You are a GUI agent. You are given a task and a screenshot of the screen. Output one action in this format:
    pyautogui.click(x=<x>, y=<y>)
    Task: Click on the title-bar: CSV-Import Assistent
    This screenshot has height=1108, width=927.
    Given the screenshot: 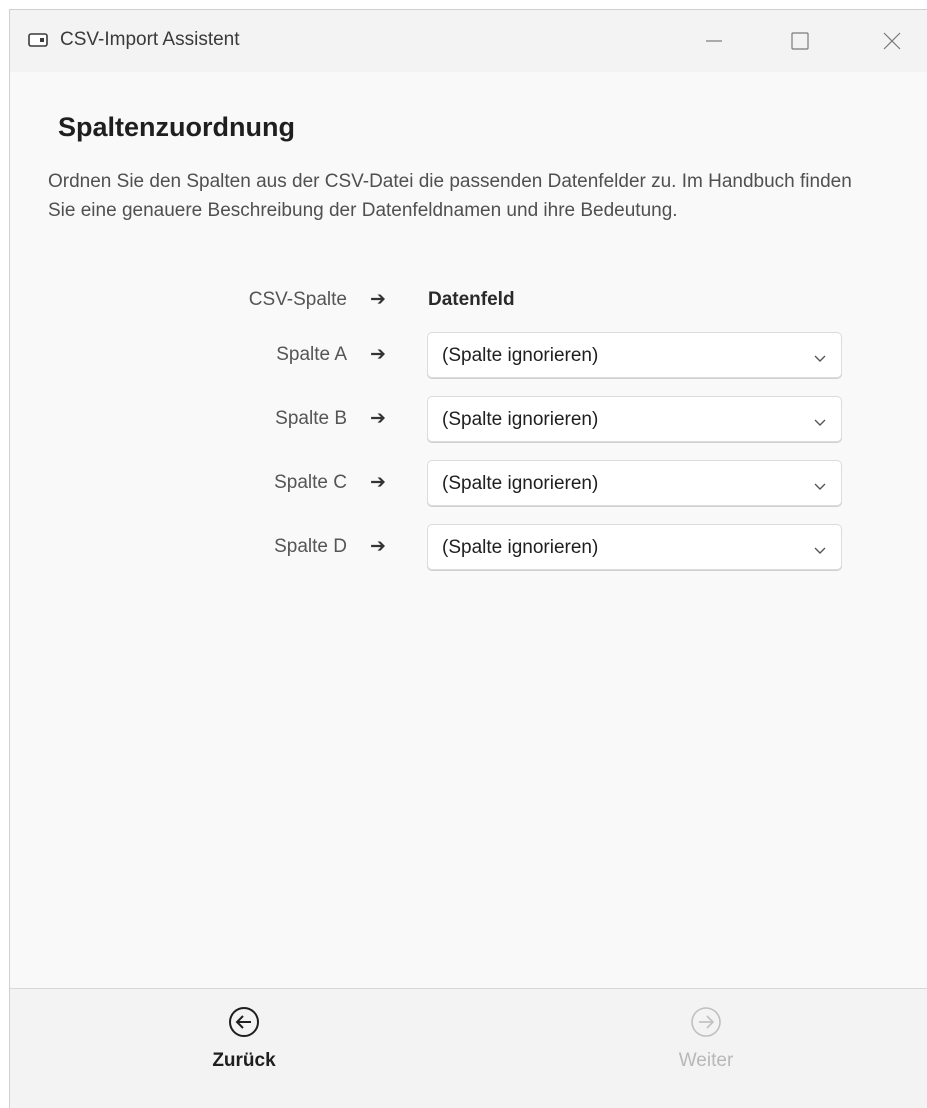 What is the action you would take?
    pyautogui.click(x=468, y=41)
    